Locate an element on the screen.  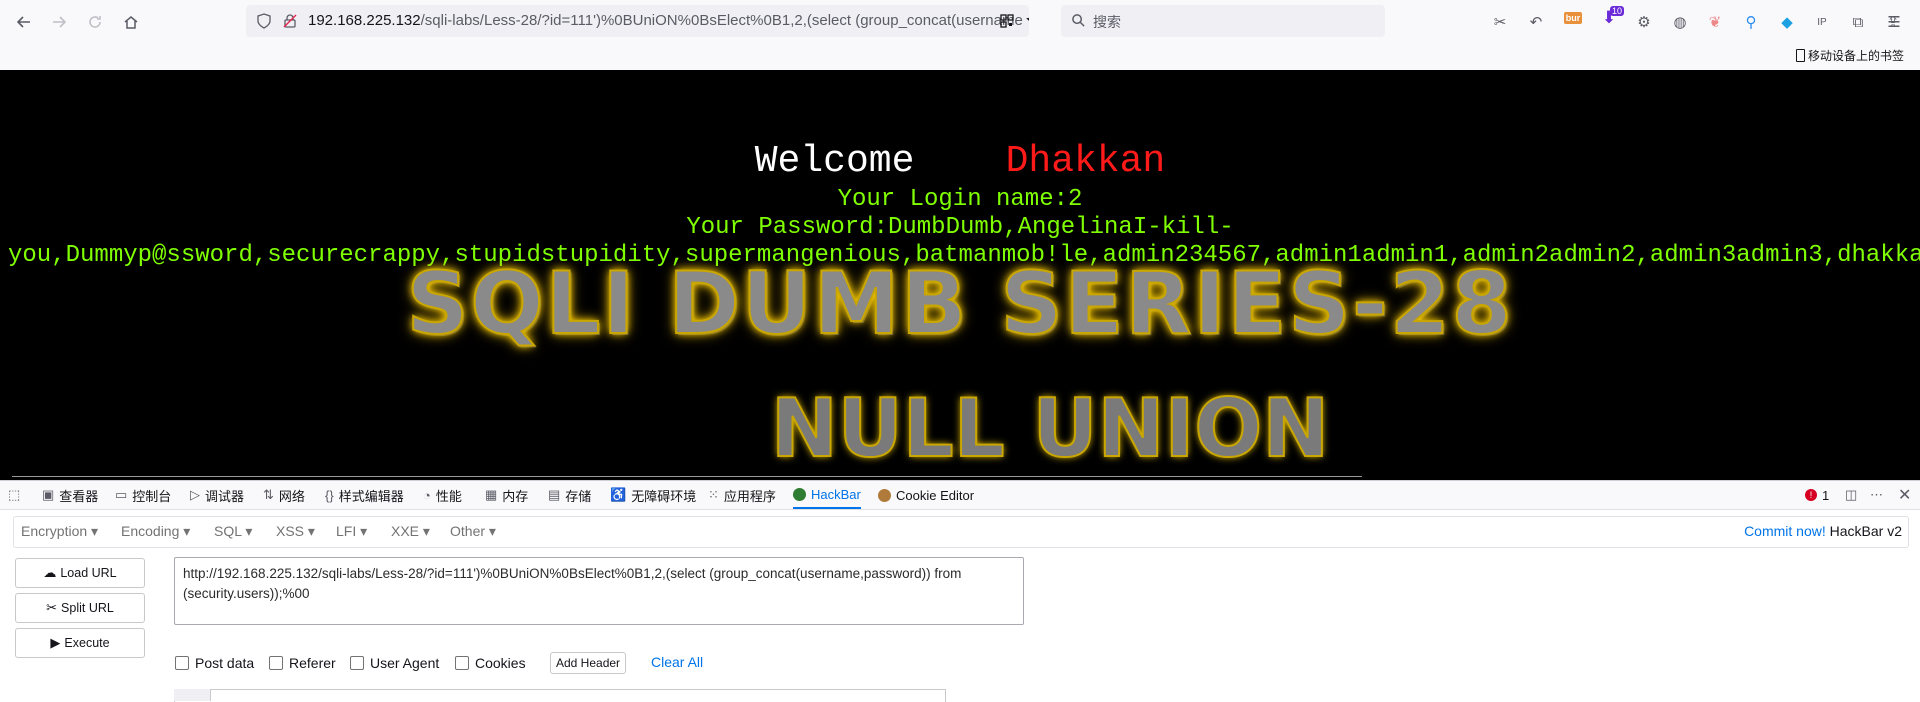
close-devtools-button: ✕ is located at coordinates (1904, 495).